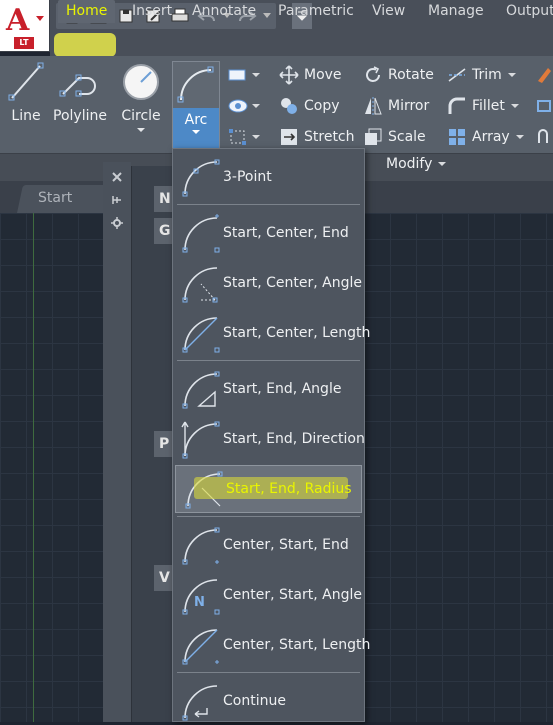 Image resolution: width=553 pixels, height=725 pixels. Describe the element at coordinates (409, 164) in the screenshot. I see `modify-panel-label: Modify` at that location.